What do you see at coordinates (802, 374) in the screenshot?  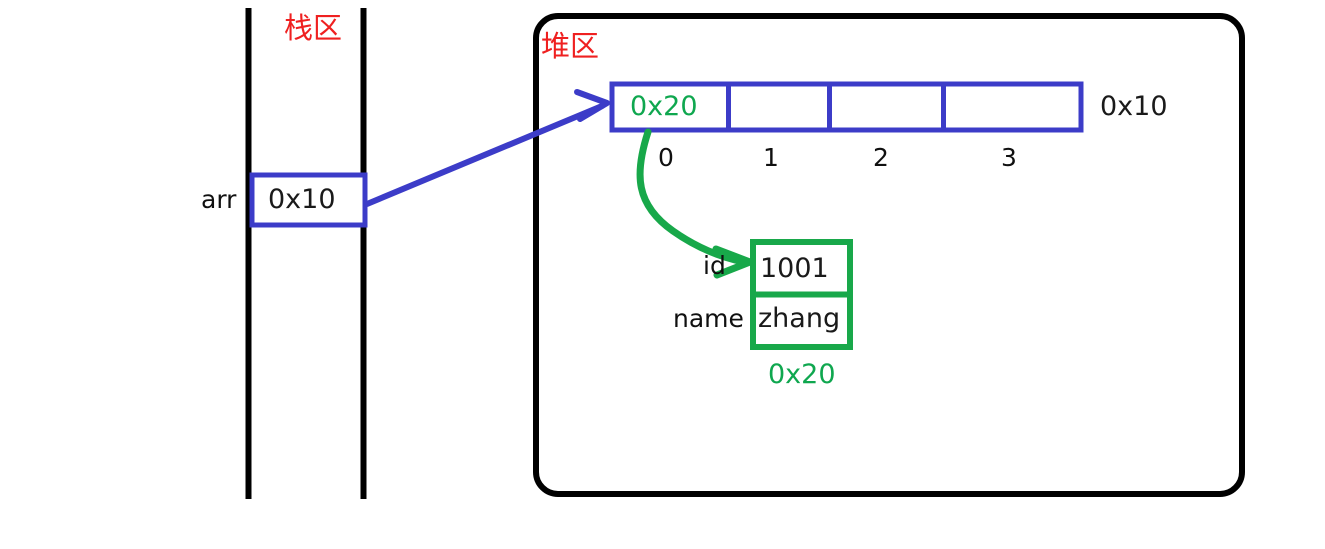 I see `object-address-label: 0x20` at bounding box center [802, 374].